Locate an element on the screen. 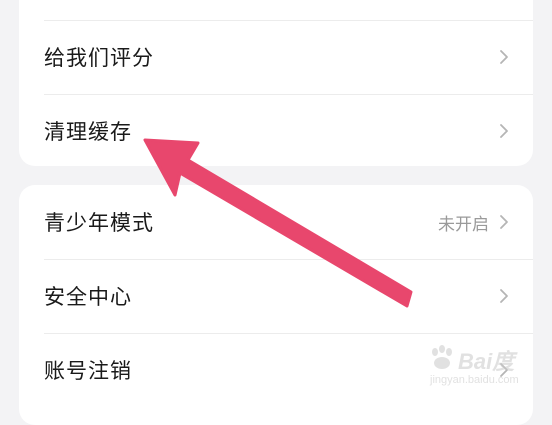 Image resolution: width=552 pixels, height=425 pixels. teen-mode-label: 青少年模式 is located at coordinates (99, 223).